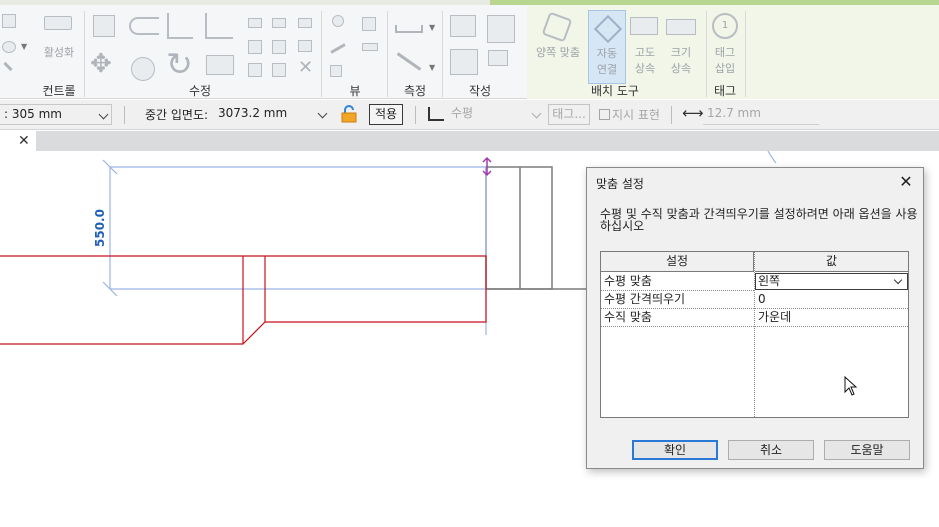 The height and width of the screenshot is (527, 939). Describe the element at coordinates (255, 23) in the screenshot. I see `split-icon` at that location.